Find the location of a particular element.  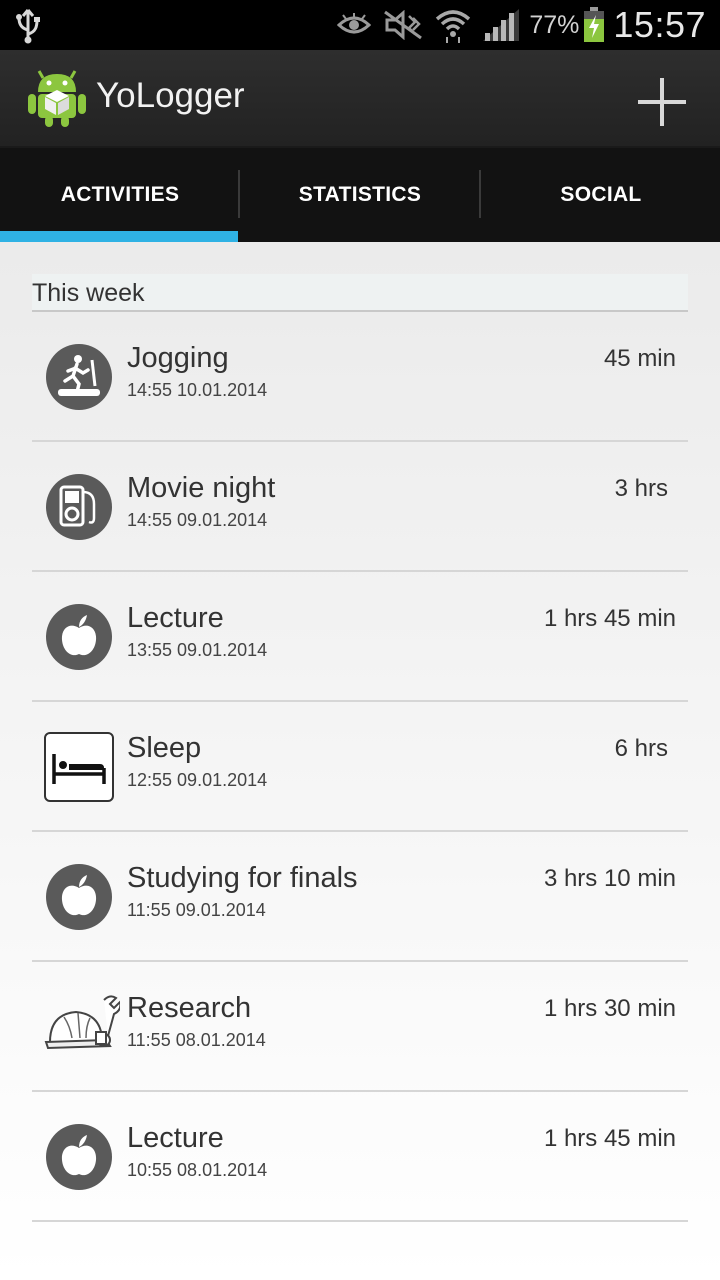

activity-datetime: 14:55 09.01.2014 is located at coordinates (197, 520).